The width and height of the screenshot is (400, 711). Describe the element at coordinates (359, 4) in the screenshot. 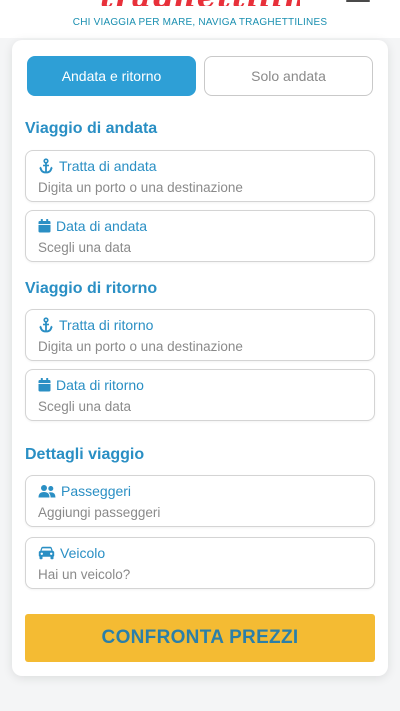

I see `hamburger-menu-icon` at that location.